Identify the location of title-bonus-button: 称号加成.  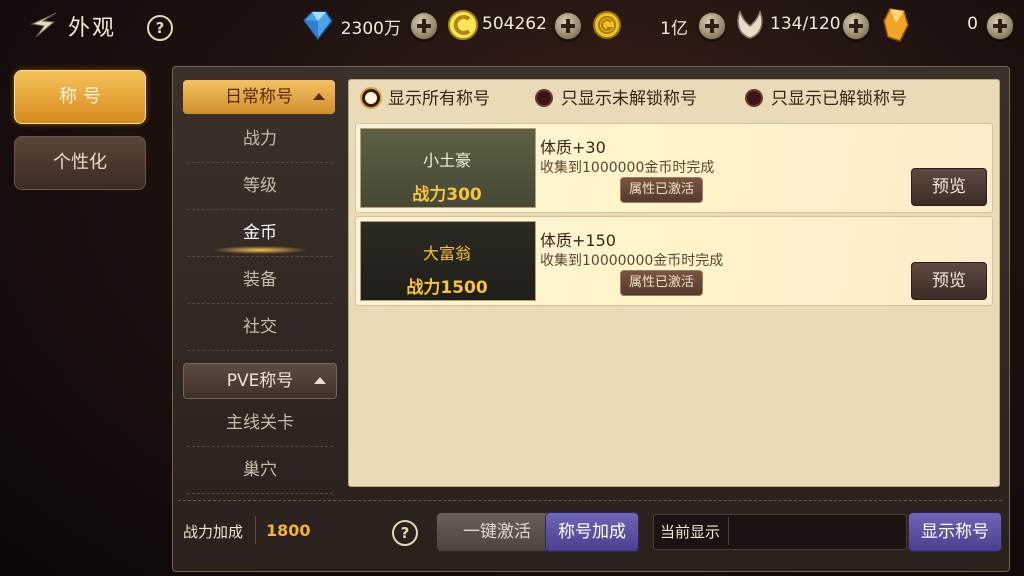
(592, 532).